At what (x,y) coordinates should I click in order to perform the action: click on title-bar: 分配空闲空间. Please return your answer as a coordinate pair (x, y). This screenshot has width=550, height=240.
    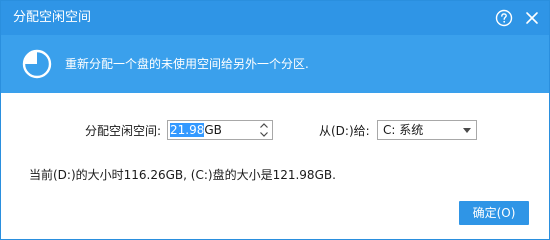
    Looking at the image, I should click on (275, 18).